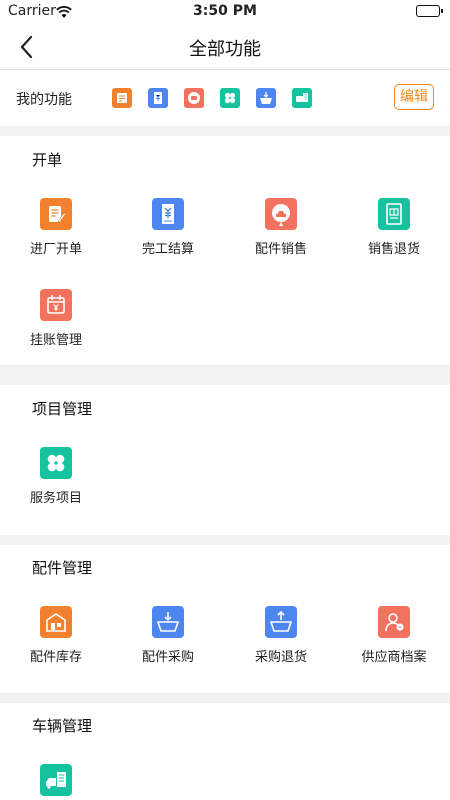 This screenshot has height=800, width=450. What do you see at coordinates (47, 160) in the screenshot?
I see `section-title: 开单` at bounding box center [47, 160].